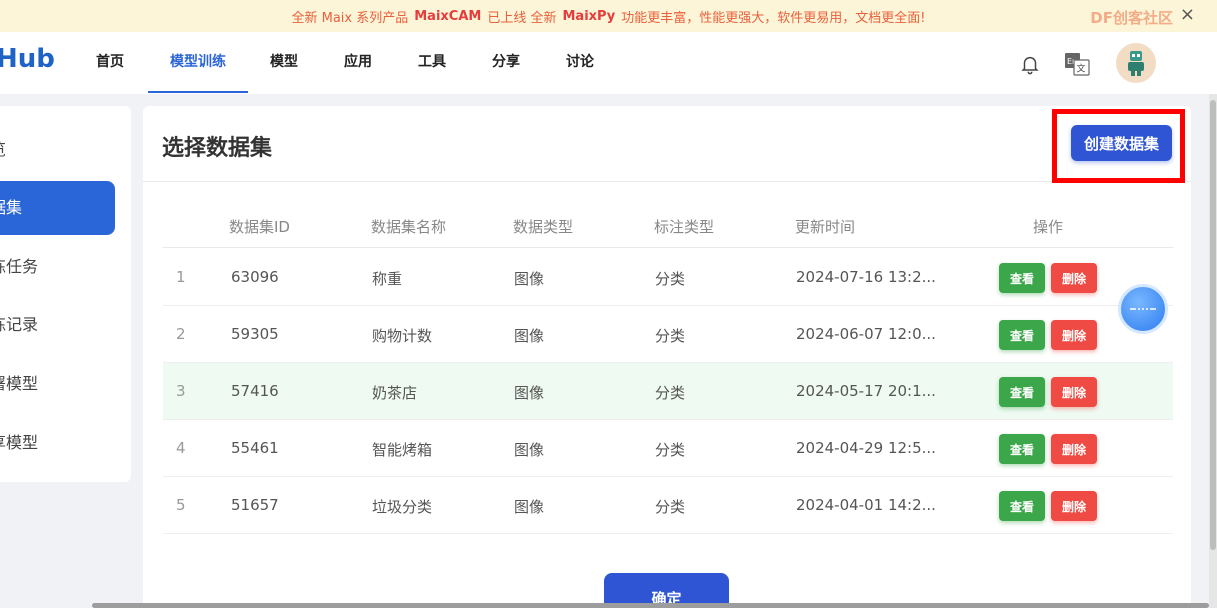 The width and height of the screenshot is (1217, 608). Describe the element at coordinates (181, 334) in the screenshot. I see `cell-index: 2` at that location.